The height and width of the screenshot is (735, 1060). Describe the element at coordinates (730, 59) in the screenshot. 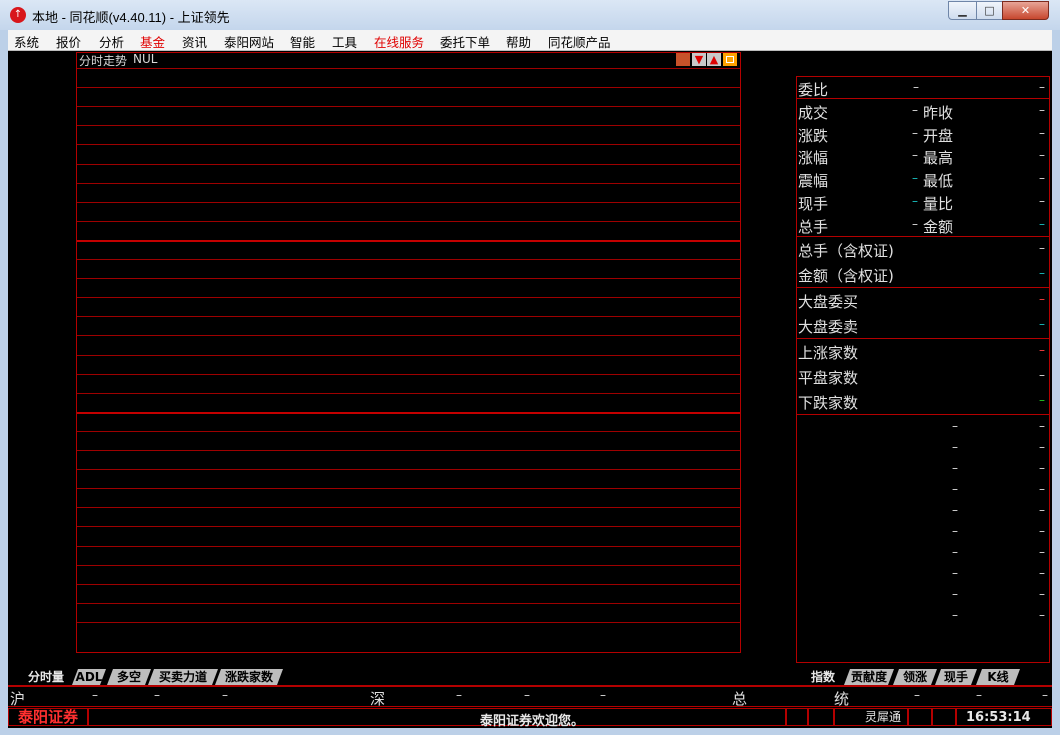

I see `restore-chart-icon` at that location.